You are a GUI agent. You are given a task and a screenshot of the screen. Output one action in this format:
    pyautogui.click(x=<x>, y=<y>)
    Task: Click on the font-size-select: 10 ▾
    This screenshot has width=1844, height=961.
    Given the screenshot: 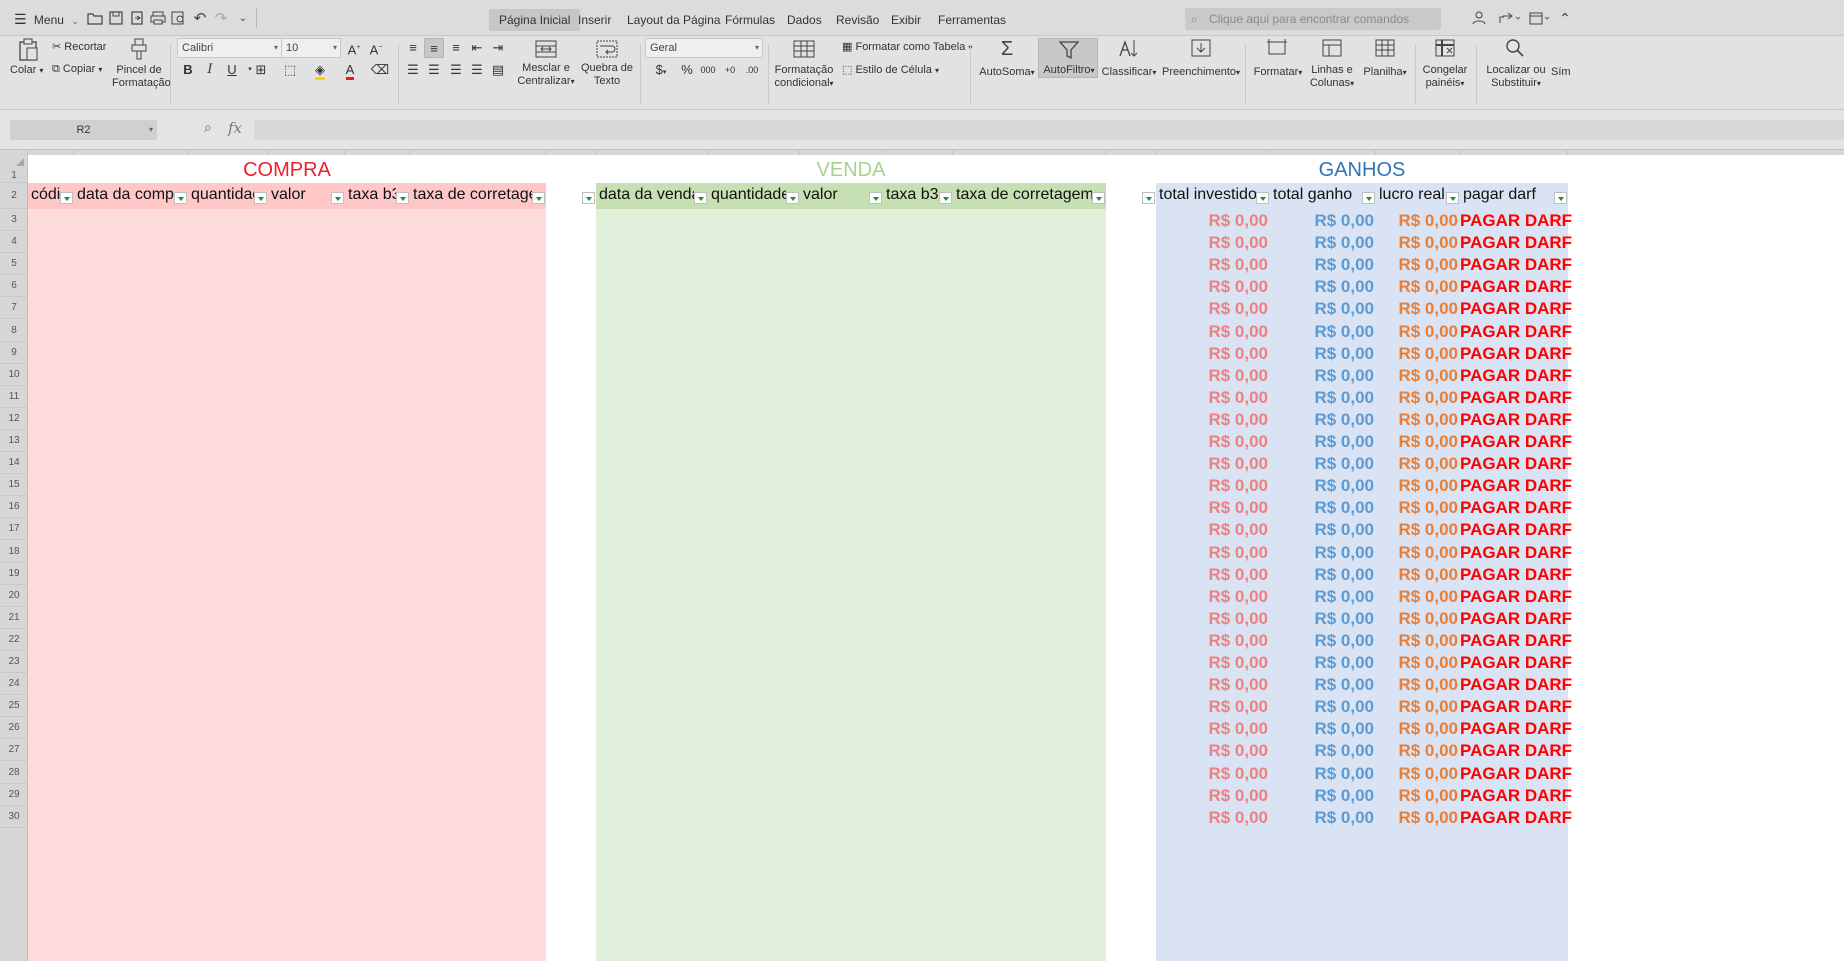 What is the action you would take?
    pyautogui.click(x=311, y=48)
    